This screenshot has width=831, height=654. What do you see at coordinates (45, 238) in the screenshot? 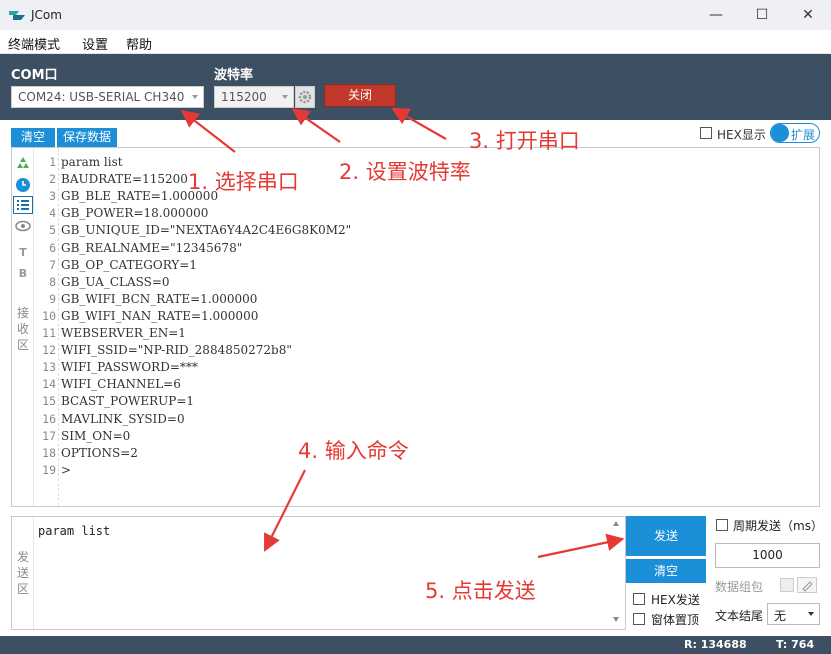
I see `line-numbers: 1 2 3 4 5 6 7 8 9 10 11 12 13 14 15 16 17 18 19` at bounding box center [45, 238].